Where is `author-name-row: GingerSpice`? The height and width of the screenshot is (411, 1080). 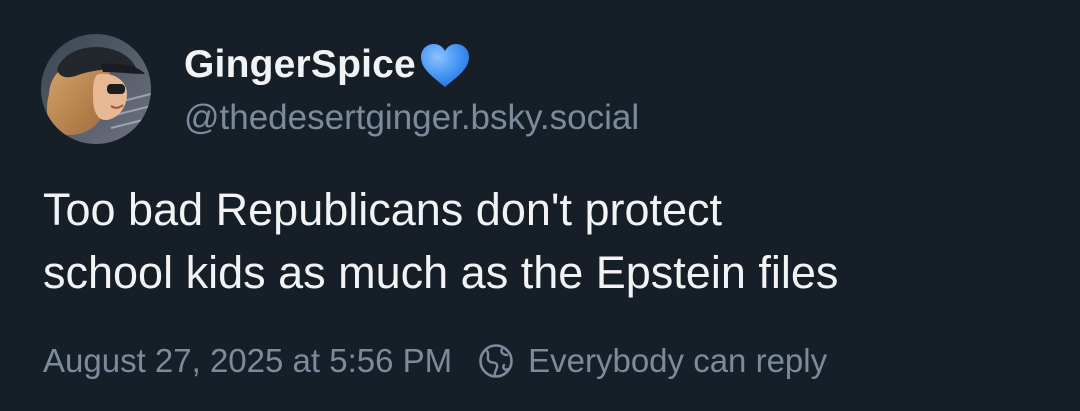 author-name-row: GingerSpice is located at coordinates (327, 65).